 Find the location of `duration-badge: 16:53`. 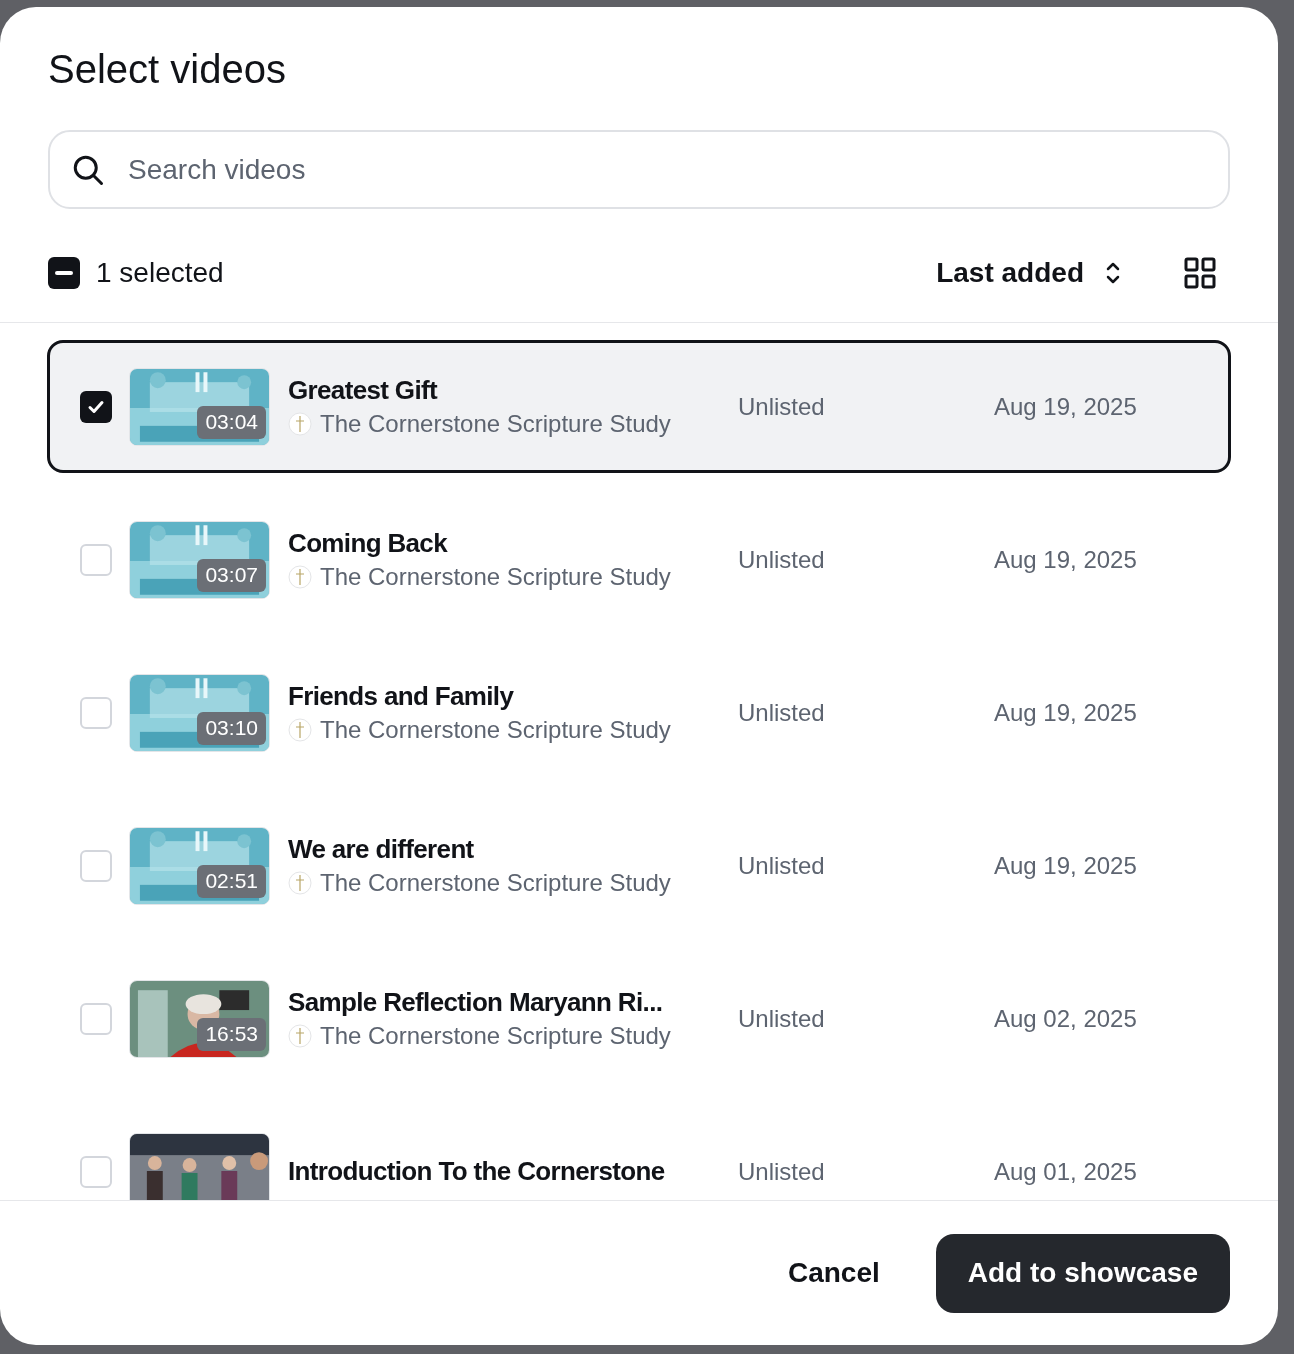

duration-badge: 16:53 is located at coordinates (231, 1034).